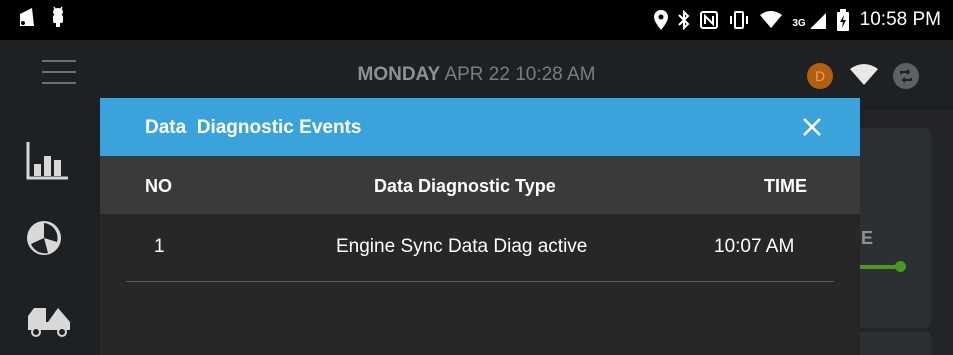  I want to click on vibrate-icon, so click(739, 20).